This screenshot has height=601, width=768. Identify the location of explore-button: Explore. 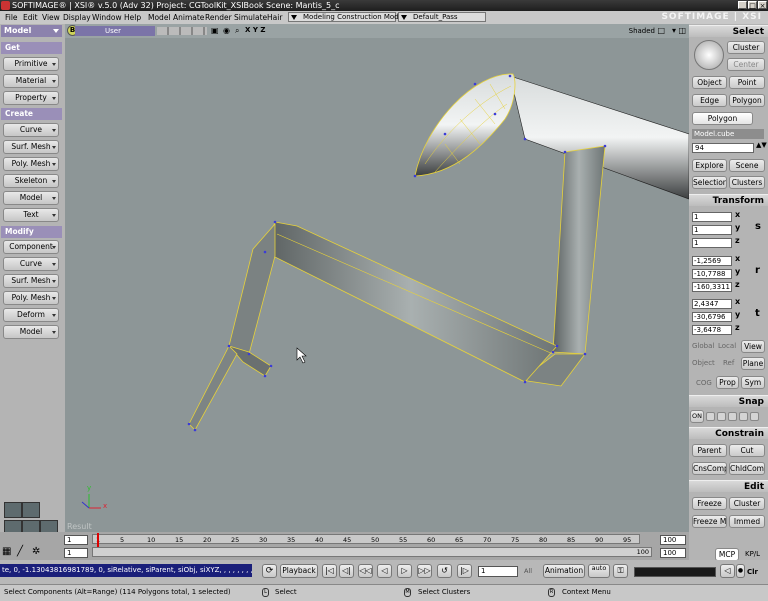
(709, 165).